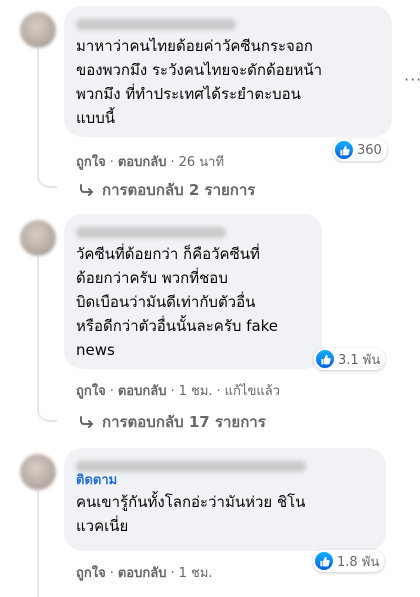 The image size is (420, 597). I want to click on reaction-count-badge: 3.1 พัน, so click(350, 359).